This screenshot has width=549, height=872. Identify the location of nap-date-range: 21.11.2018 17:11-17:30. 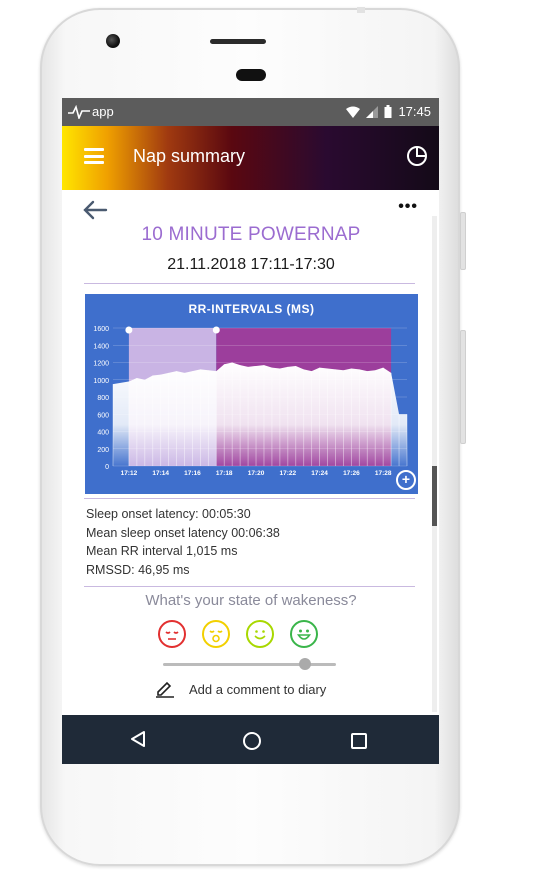
(251, 264).